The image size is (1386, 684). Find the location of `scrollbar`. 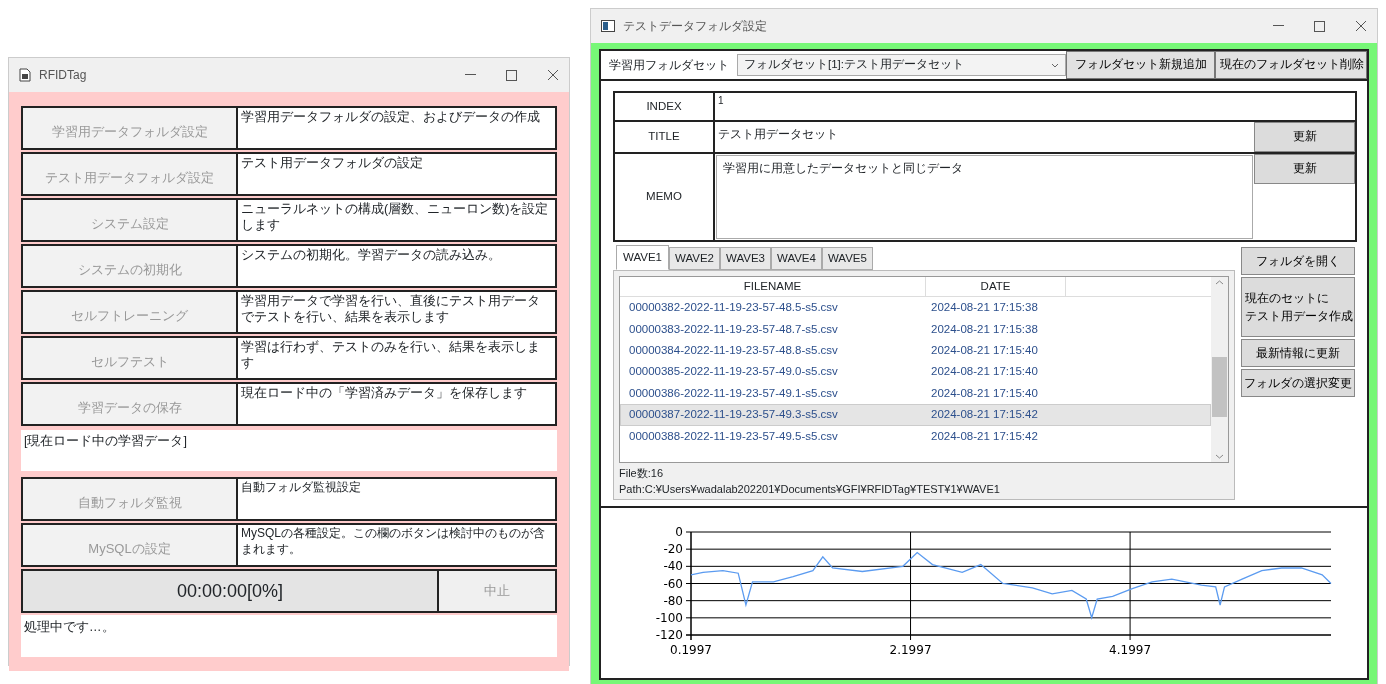

scrollbar is located at coordinates (1219, 370).